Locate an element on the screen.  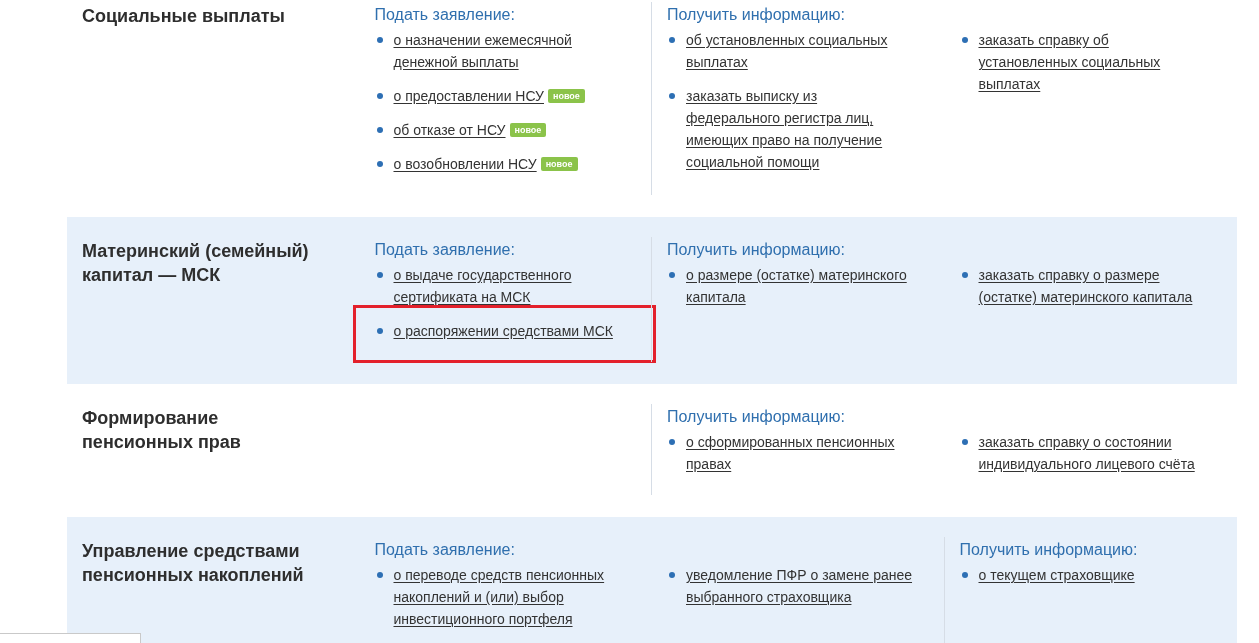
service-link: заказать справку об установленных социальных выплатах is located at coordinates (1092, 62).